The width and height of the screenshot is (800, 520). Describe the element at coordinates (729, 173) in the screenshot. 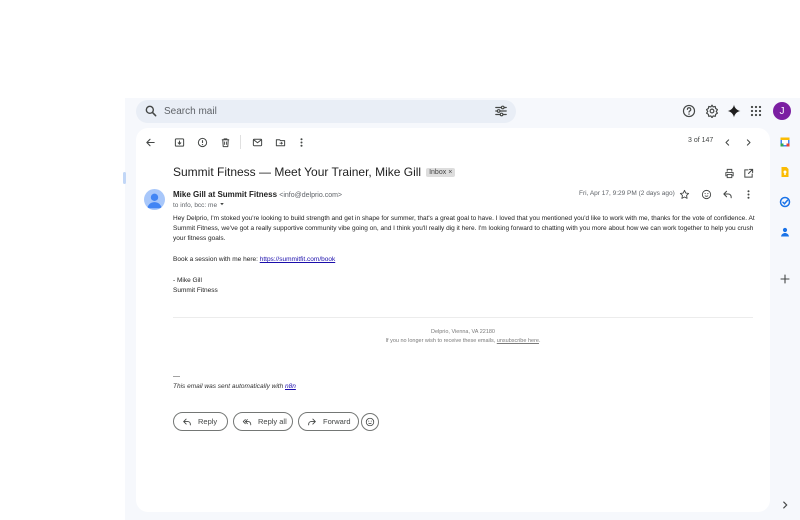

I see `print-icon` at that location.